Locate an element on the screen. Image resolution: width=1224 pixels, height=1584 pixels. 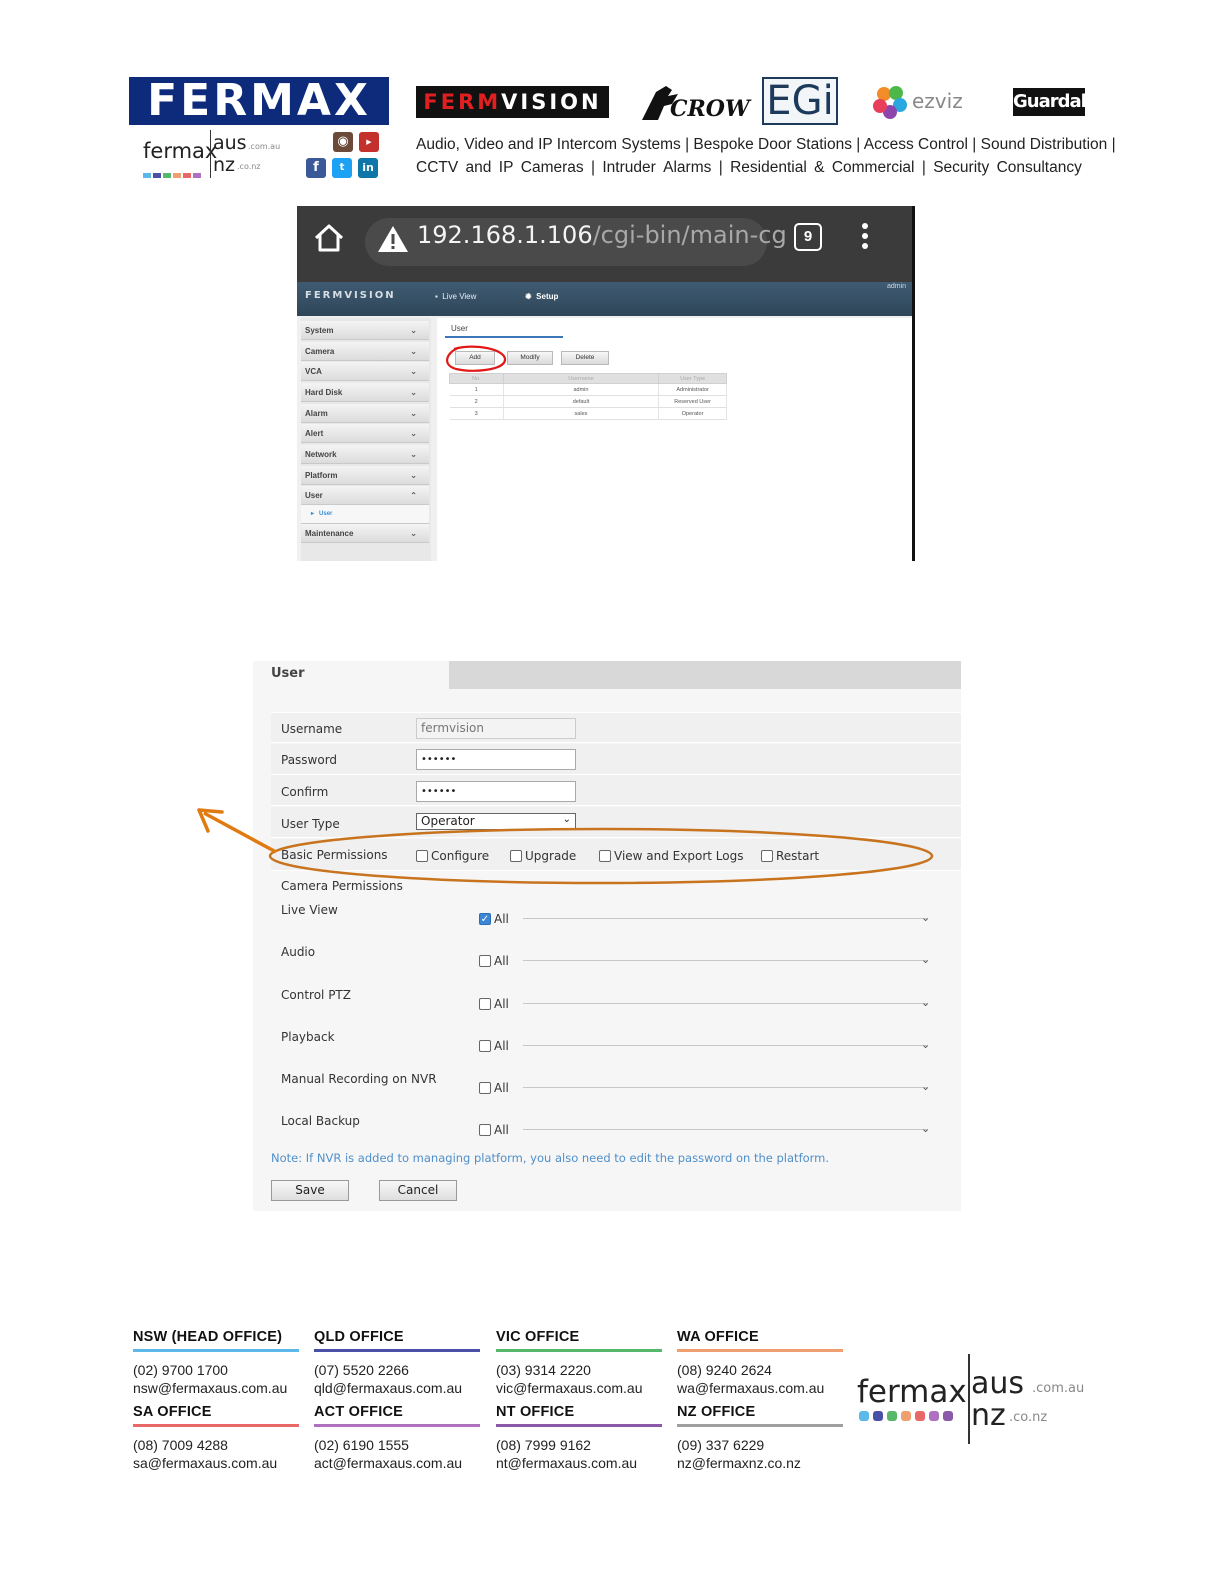
office-phone: (03) 9314 2220 is located at coordinates (579, 1370).